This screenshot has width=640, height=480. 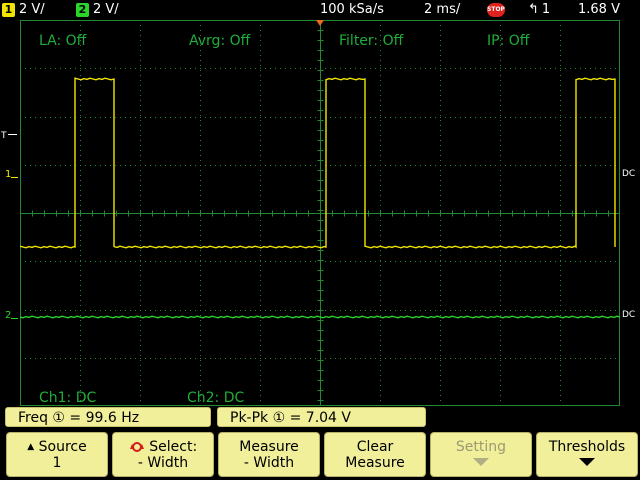 What do you see at coordinates (32, 9) in the screenshot?
I see `ch1-scale-text: 2 V/` at bounding box center [32, 9].